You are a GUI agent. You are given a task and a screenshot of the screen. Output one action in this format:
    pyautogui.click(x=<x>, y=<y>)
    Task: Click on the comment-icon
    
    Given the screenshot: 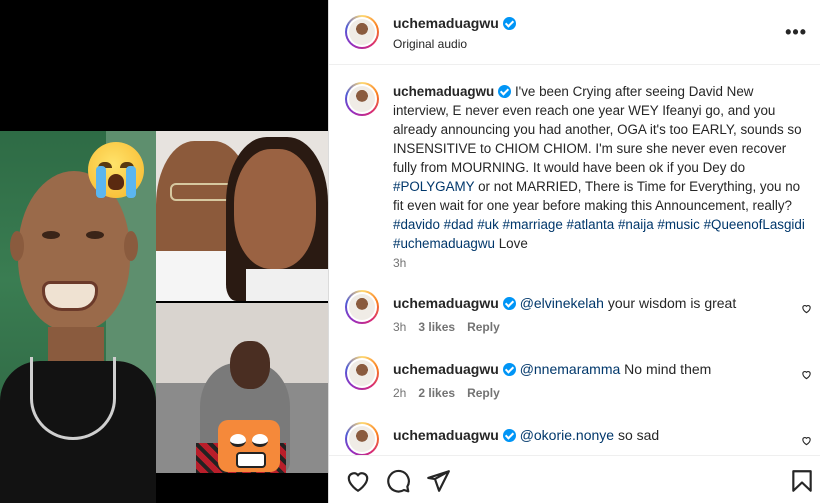 What is the action you would take?
    pyautogui.click(x=398, y=481)
    